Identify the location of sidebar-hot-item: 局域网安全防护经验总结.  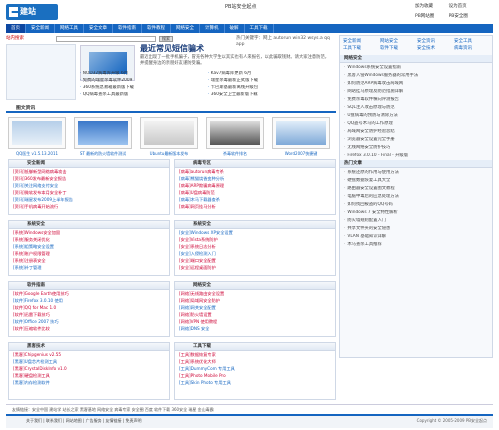
(417, 131).